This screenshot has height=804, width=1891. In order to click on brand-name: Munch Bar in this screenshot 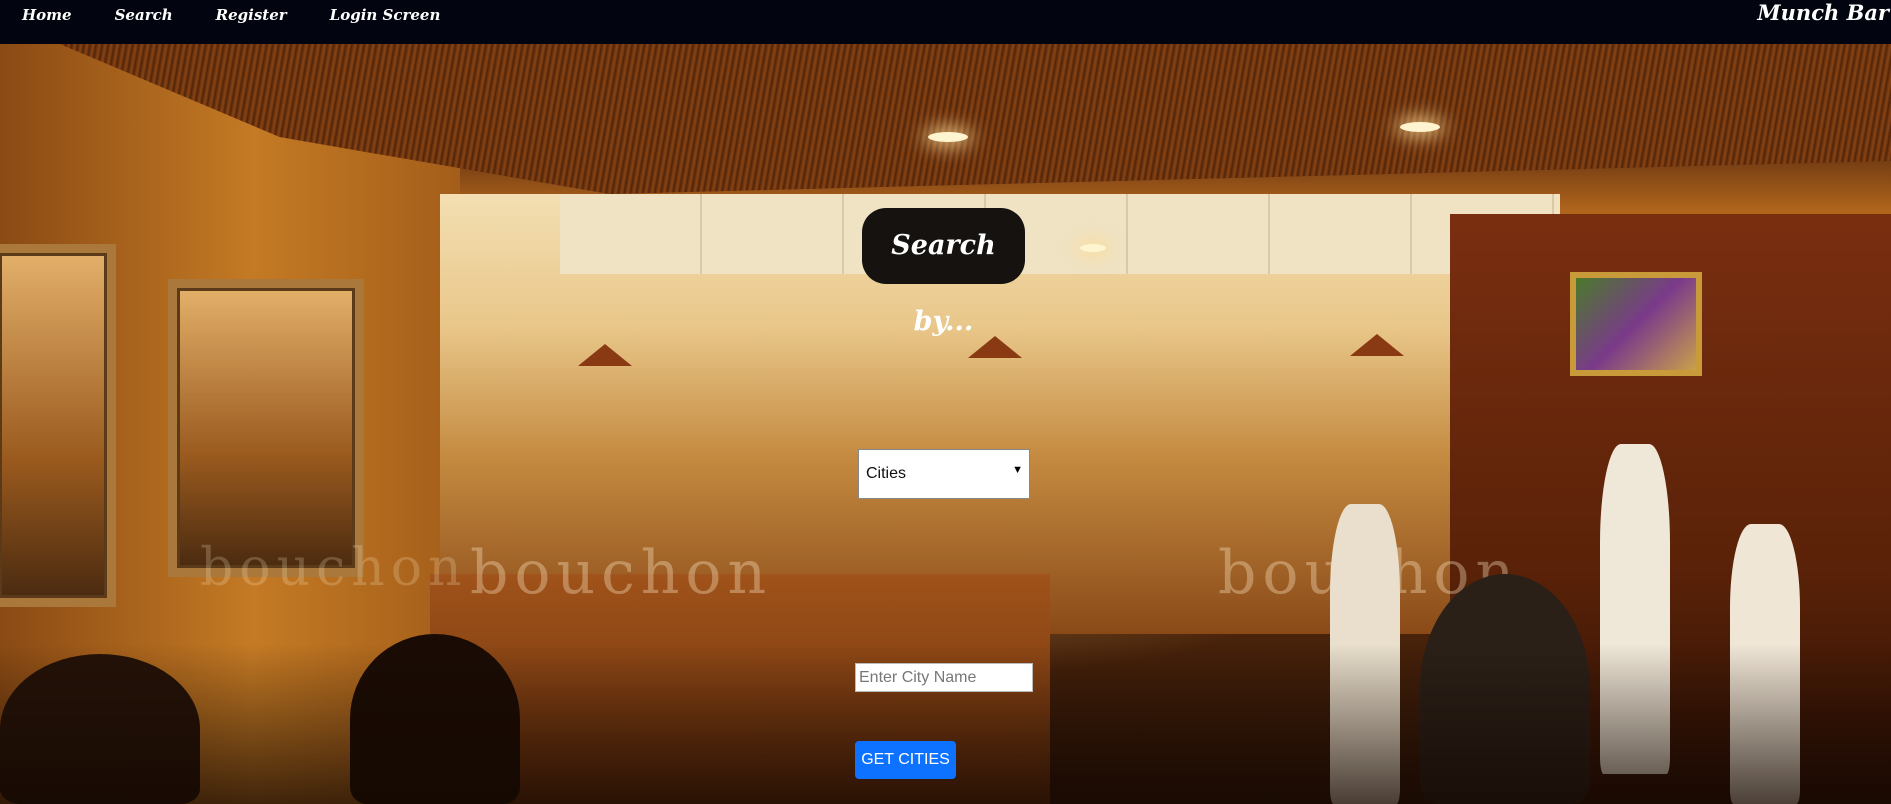, I will do `click(1823, 13)`.